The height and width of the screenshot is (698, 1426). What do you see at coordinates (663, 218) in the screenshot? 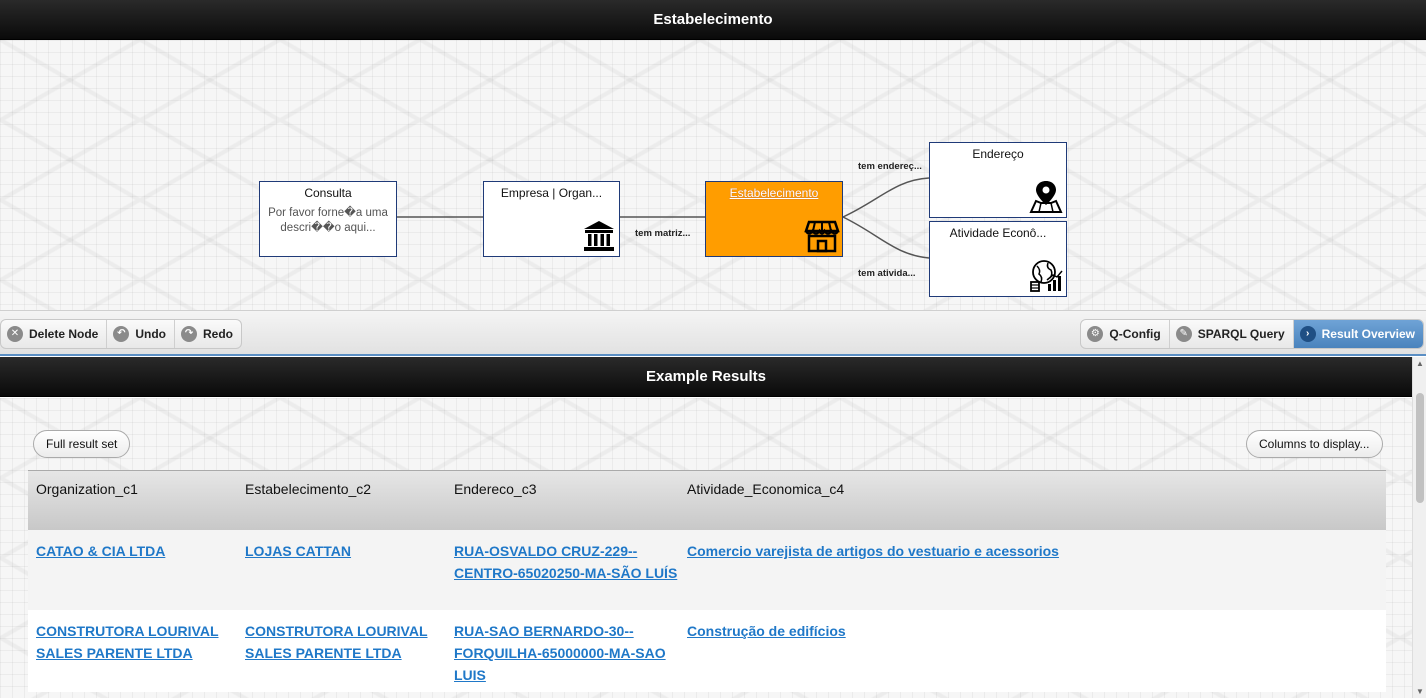
I see `graph-edges` at bounding box center [663, 218].